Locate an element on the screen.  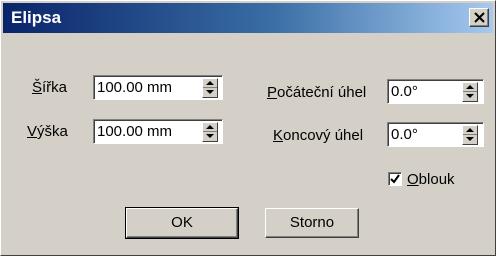
cancel-button: Storno is located at coordinates (312, 223).